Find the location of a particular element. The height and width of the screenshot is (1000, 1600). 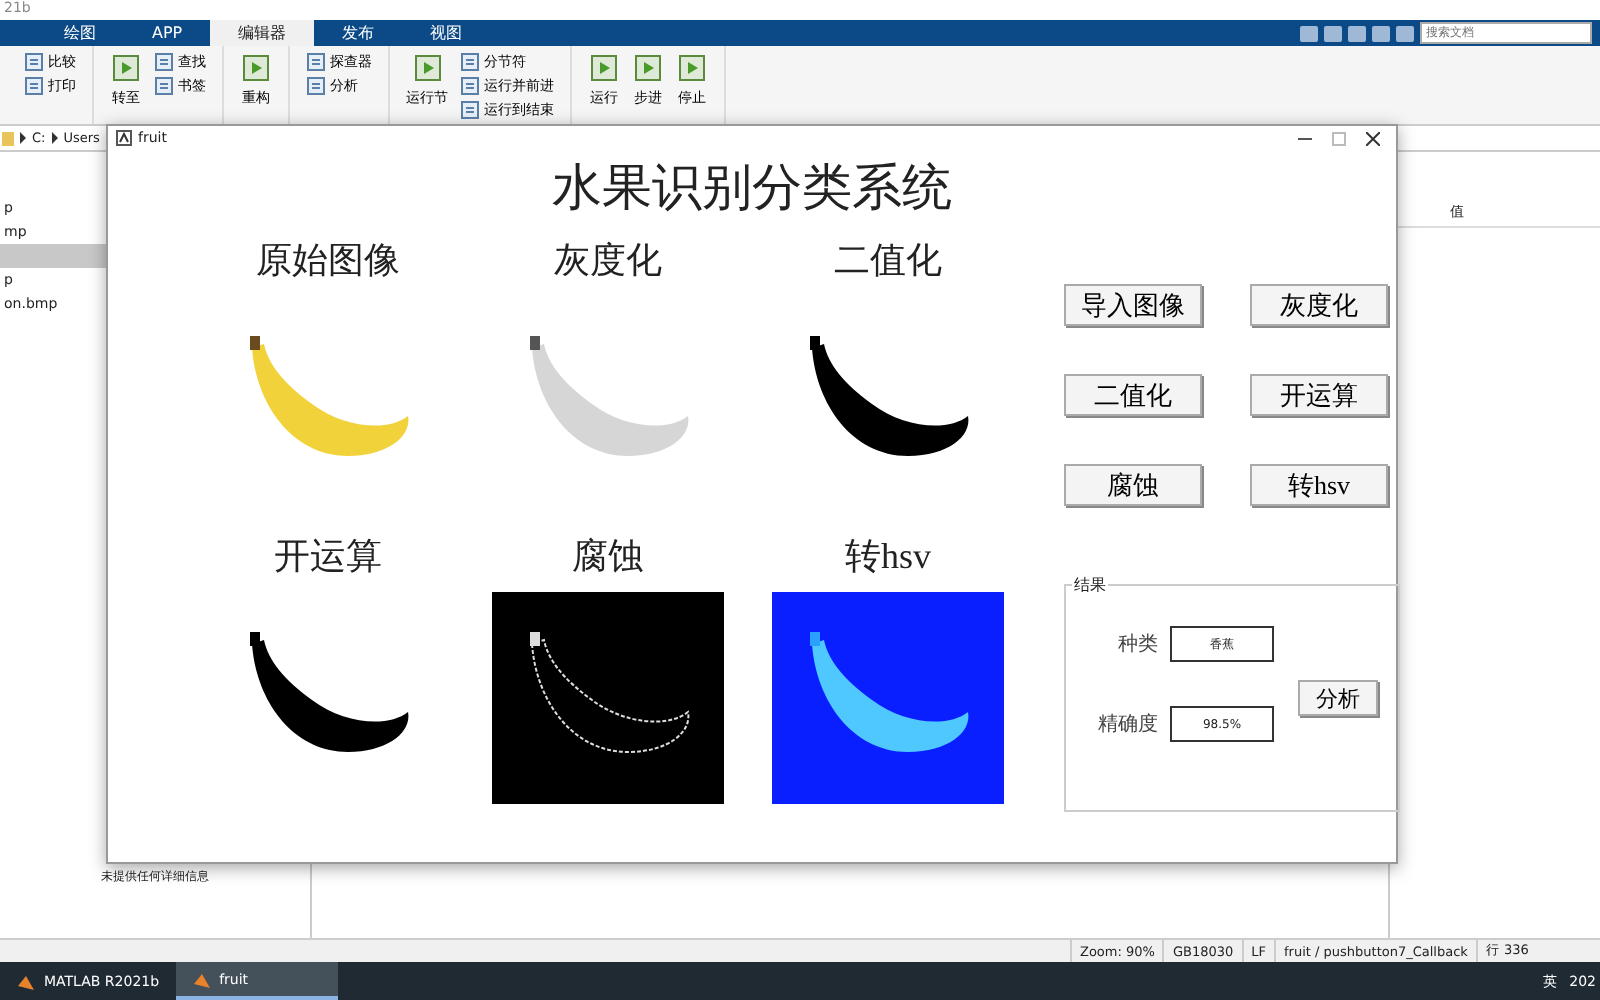

field-label: 种类 is located at coordinates (1137, 644).